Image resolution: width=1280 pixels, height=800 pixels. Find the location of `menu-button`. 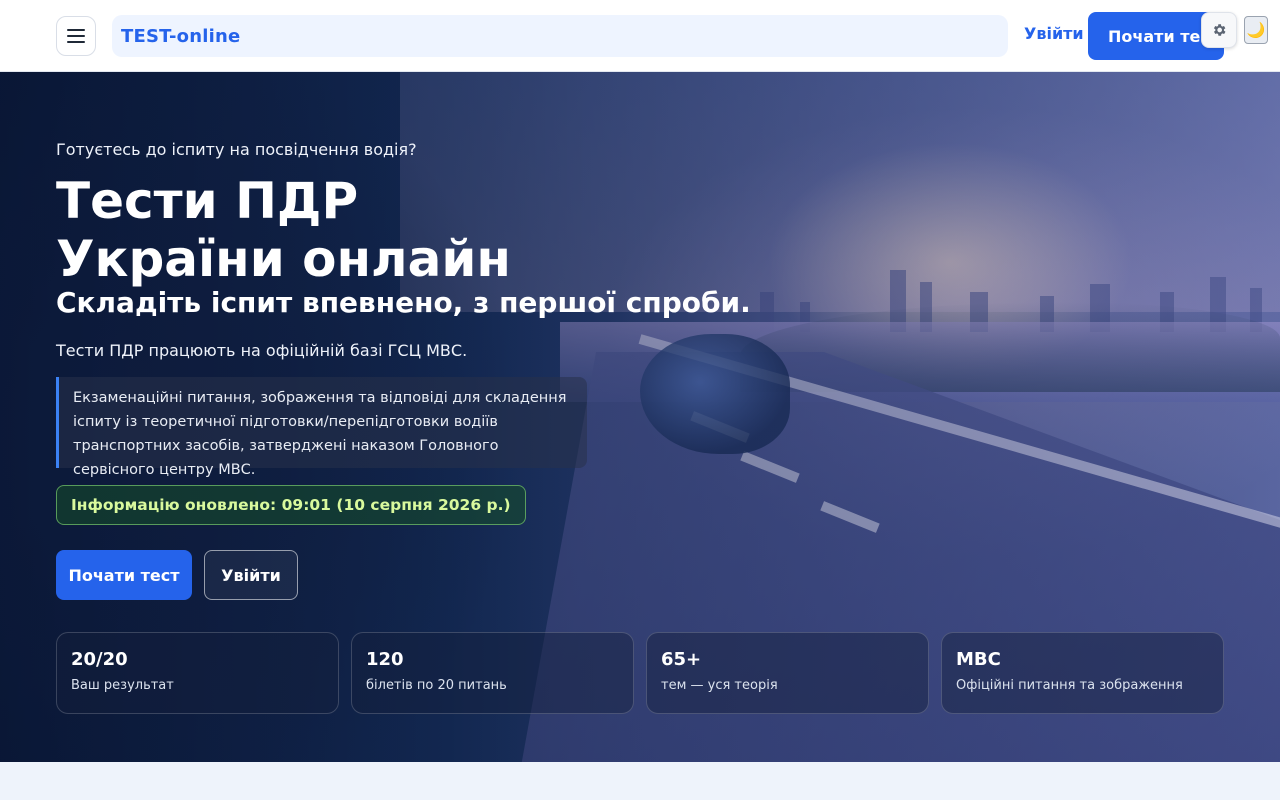

menu-button is located at coordinates (76, 36).